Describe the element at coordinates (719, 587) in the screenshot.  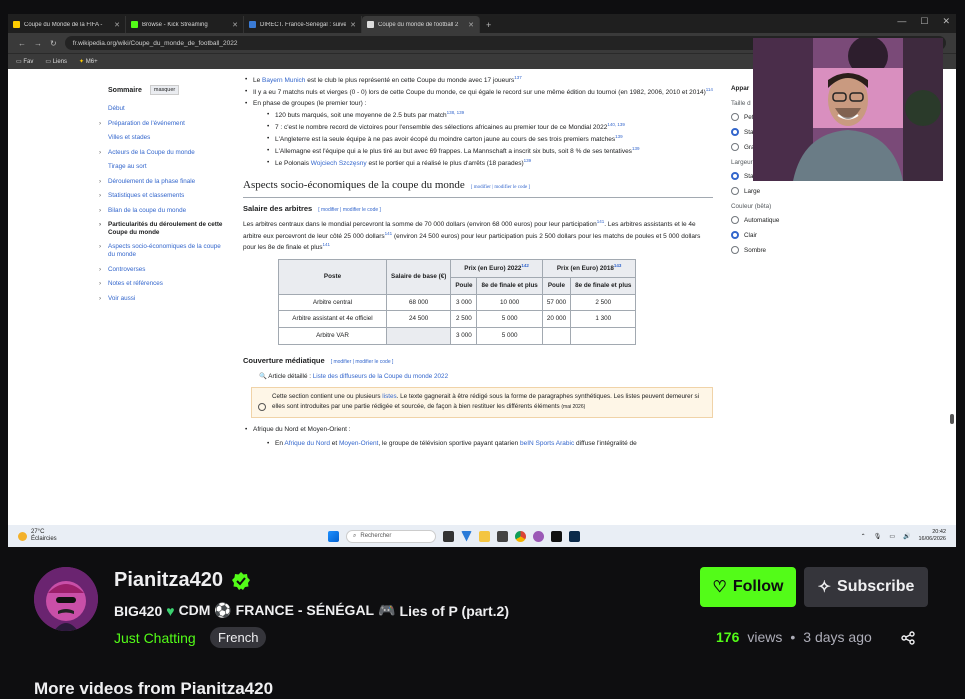
I see `heart-icon: ♡` at that location.